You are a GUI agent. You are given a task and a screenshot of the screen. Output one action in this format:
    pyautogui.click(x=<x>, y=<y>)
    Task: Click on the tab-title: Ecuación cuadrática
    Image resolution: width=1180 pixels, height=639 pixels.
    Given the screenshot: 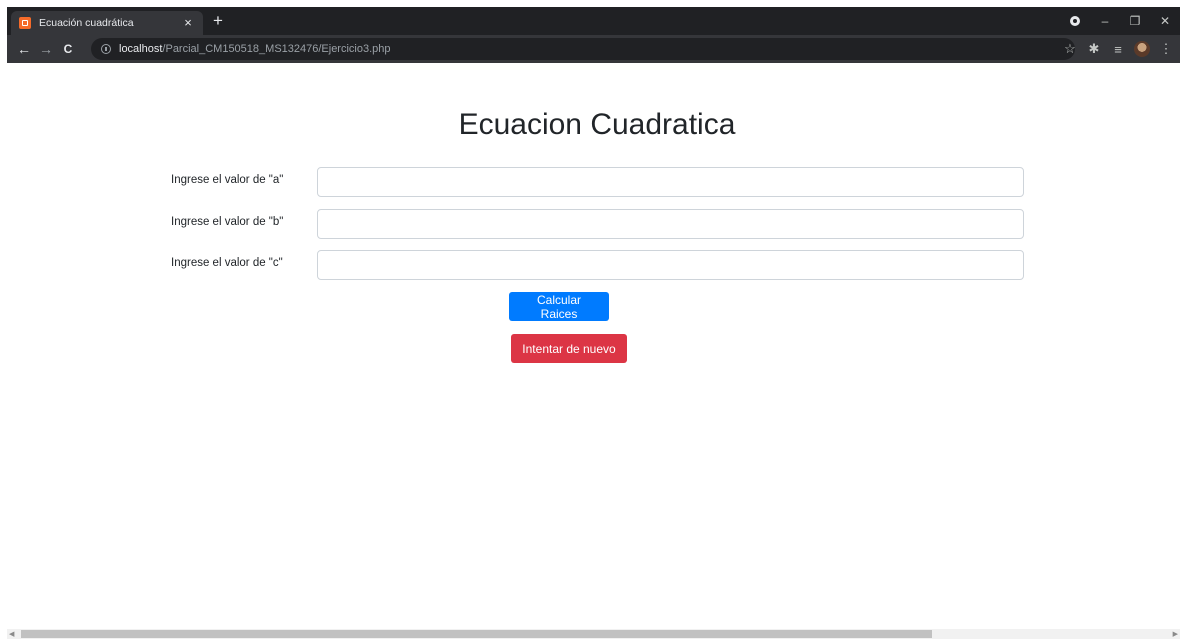 What is the action you would take?
    pyautogui.click(x=86, y=23)
    